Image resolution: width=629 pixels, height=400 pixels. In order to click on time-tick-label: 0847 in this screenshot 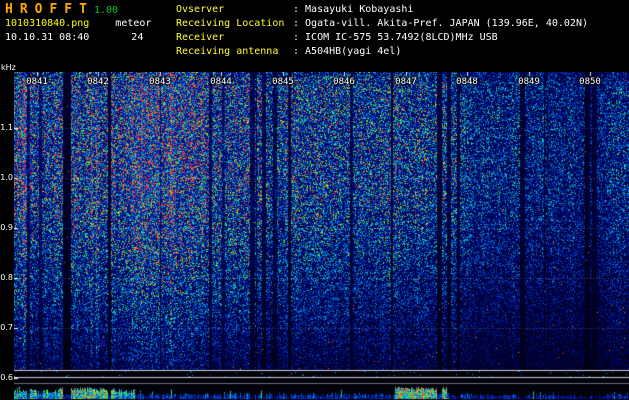, I will do `click(406, 82)`.